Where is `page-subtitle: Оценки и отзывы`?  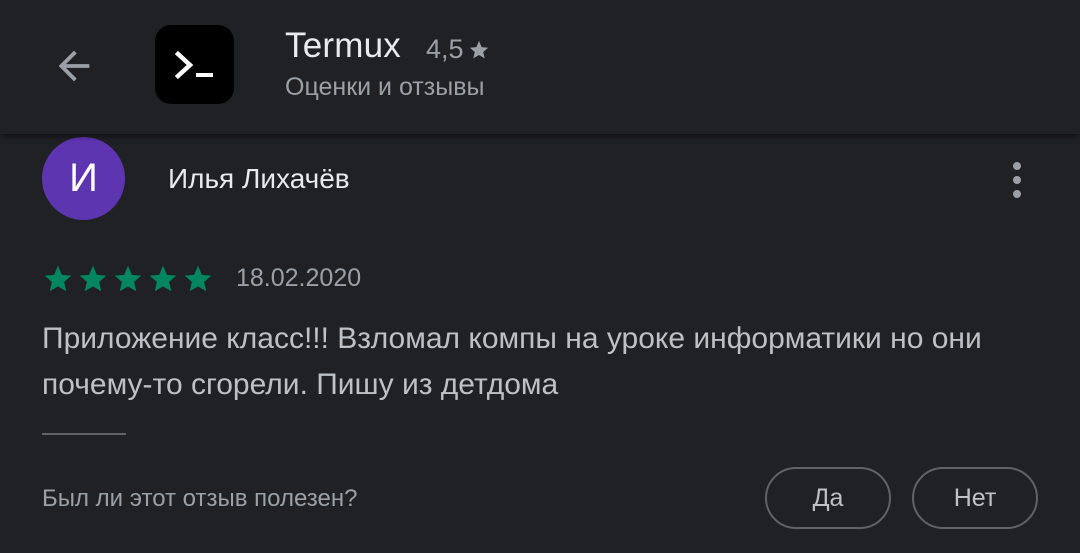
page-subtitle: Оценки и отзывы is located at coordinates (385, 87).